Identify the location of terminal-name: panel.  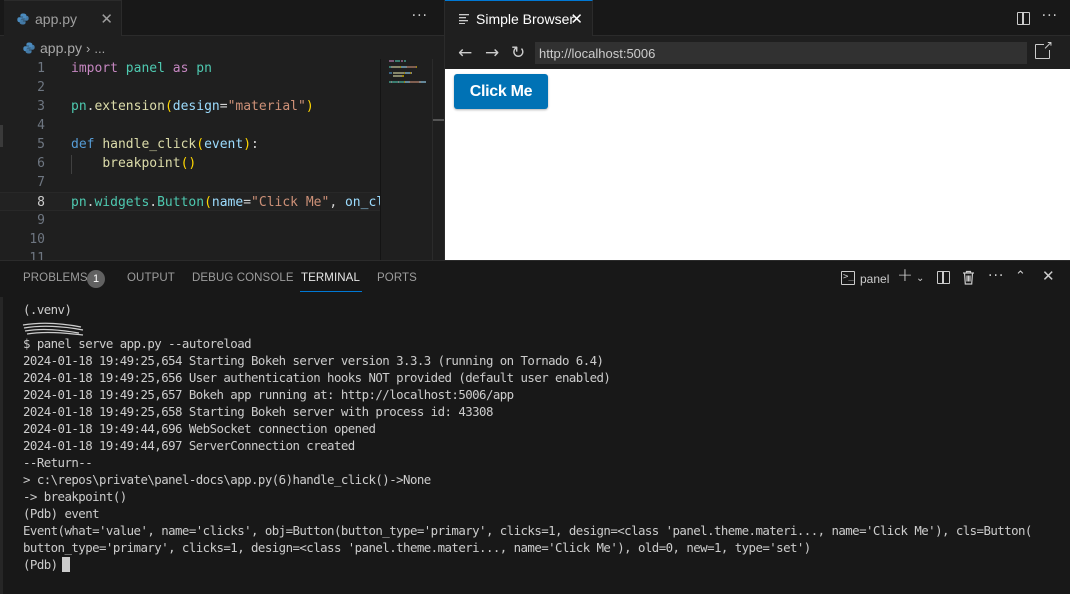
(874, 279).